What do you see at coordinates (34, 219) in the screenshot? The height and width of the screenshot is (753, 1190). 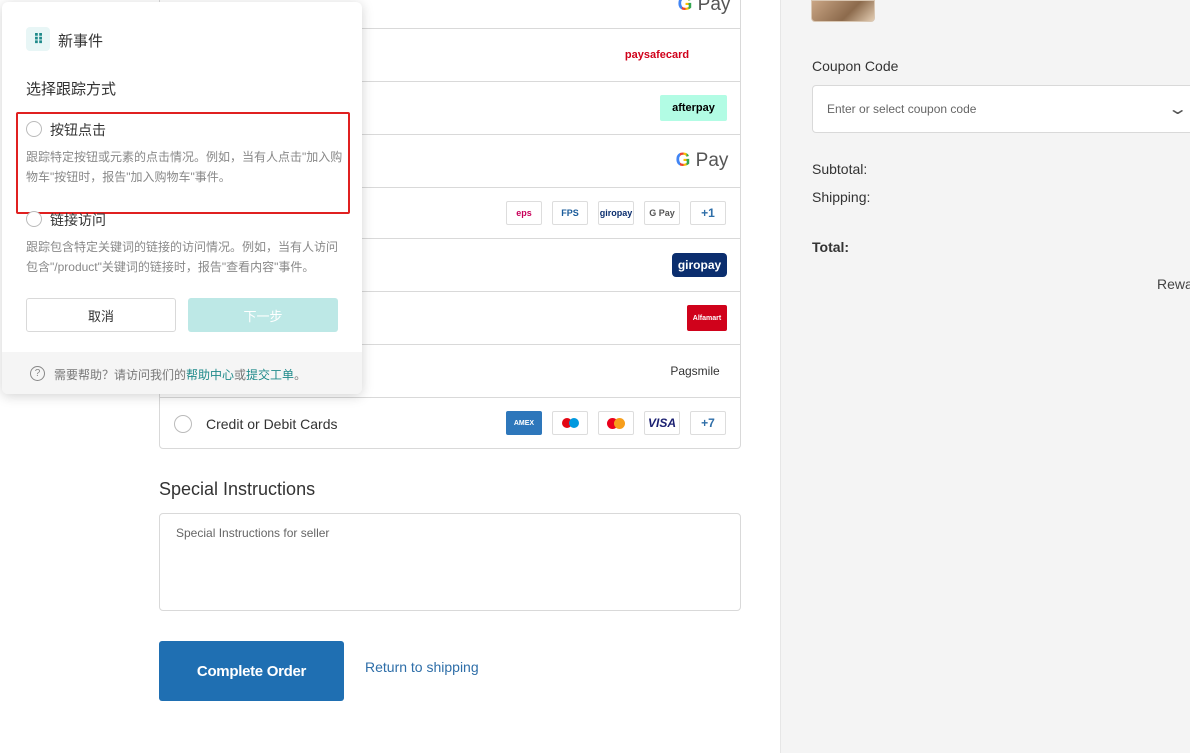 I see `option-link-visit-radio` at bounding box center [34, 219].